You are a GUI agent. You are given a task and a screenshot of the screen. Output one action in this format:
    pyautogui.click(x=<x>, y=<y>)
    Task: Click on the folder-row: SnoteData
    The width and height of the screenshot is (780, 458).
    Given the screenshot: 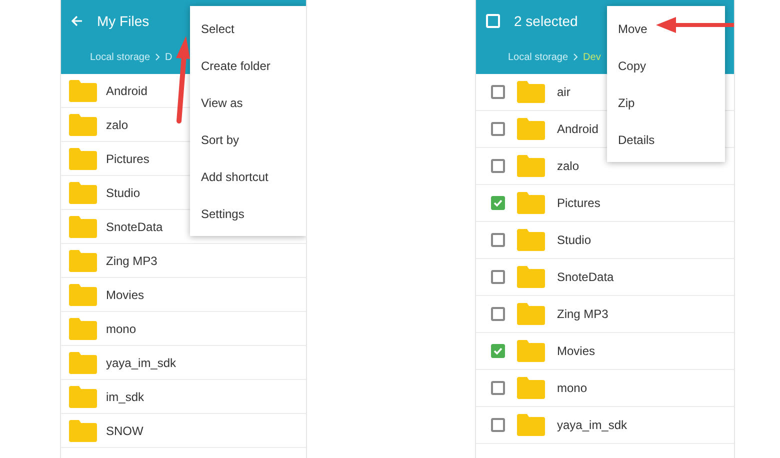 What is the action you would take?
    pyautogui.click(x=605, y=277)
    